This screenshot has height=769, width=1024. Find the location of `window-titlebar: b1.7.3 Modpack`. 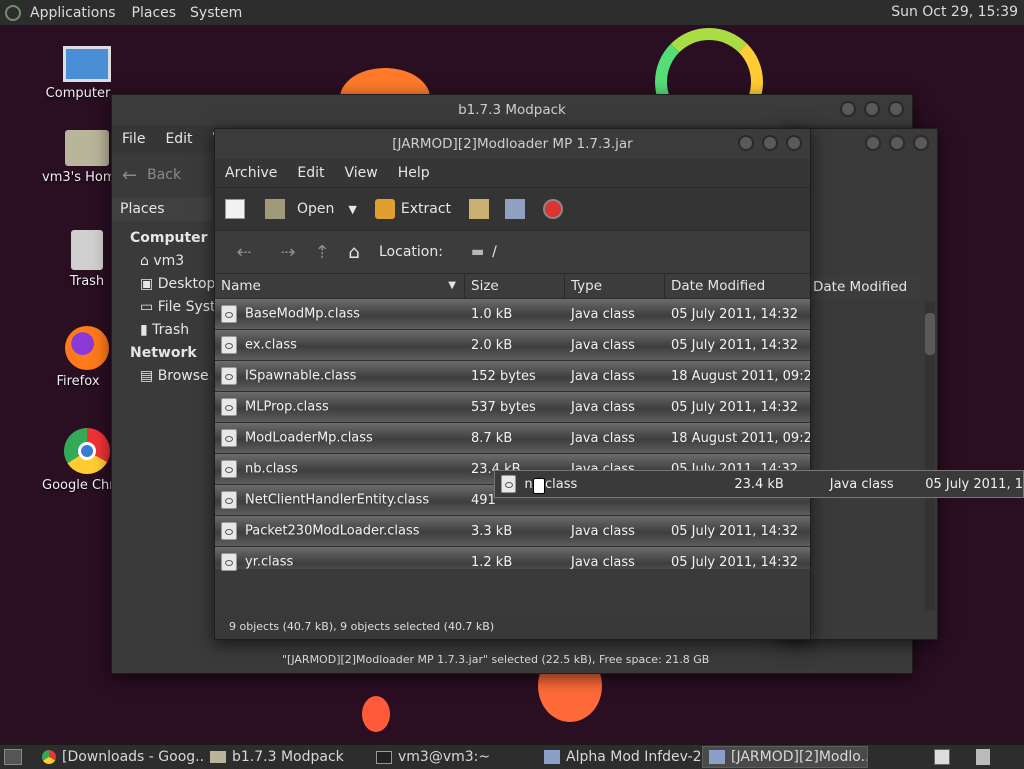

window-titlebar: b1.7.3 Modpack is located at coordinates (512, 110).